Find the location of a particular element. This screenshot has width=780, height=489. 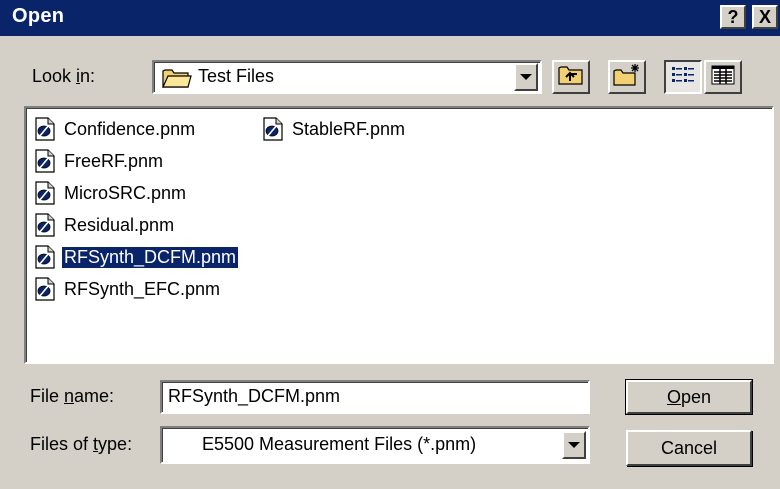

up-folder-icon is located at coordinates (571, 77).